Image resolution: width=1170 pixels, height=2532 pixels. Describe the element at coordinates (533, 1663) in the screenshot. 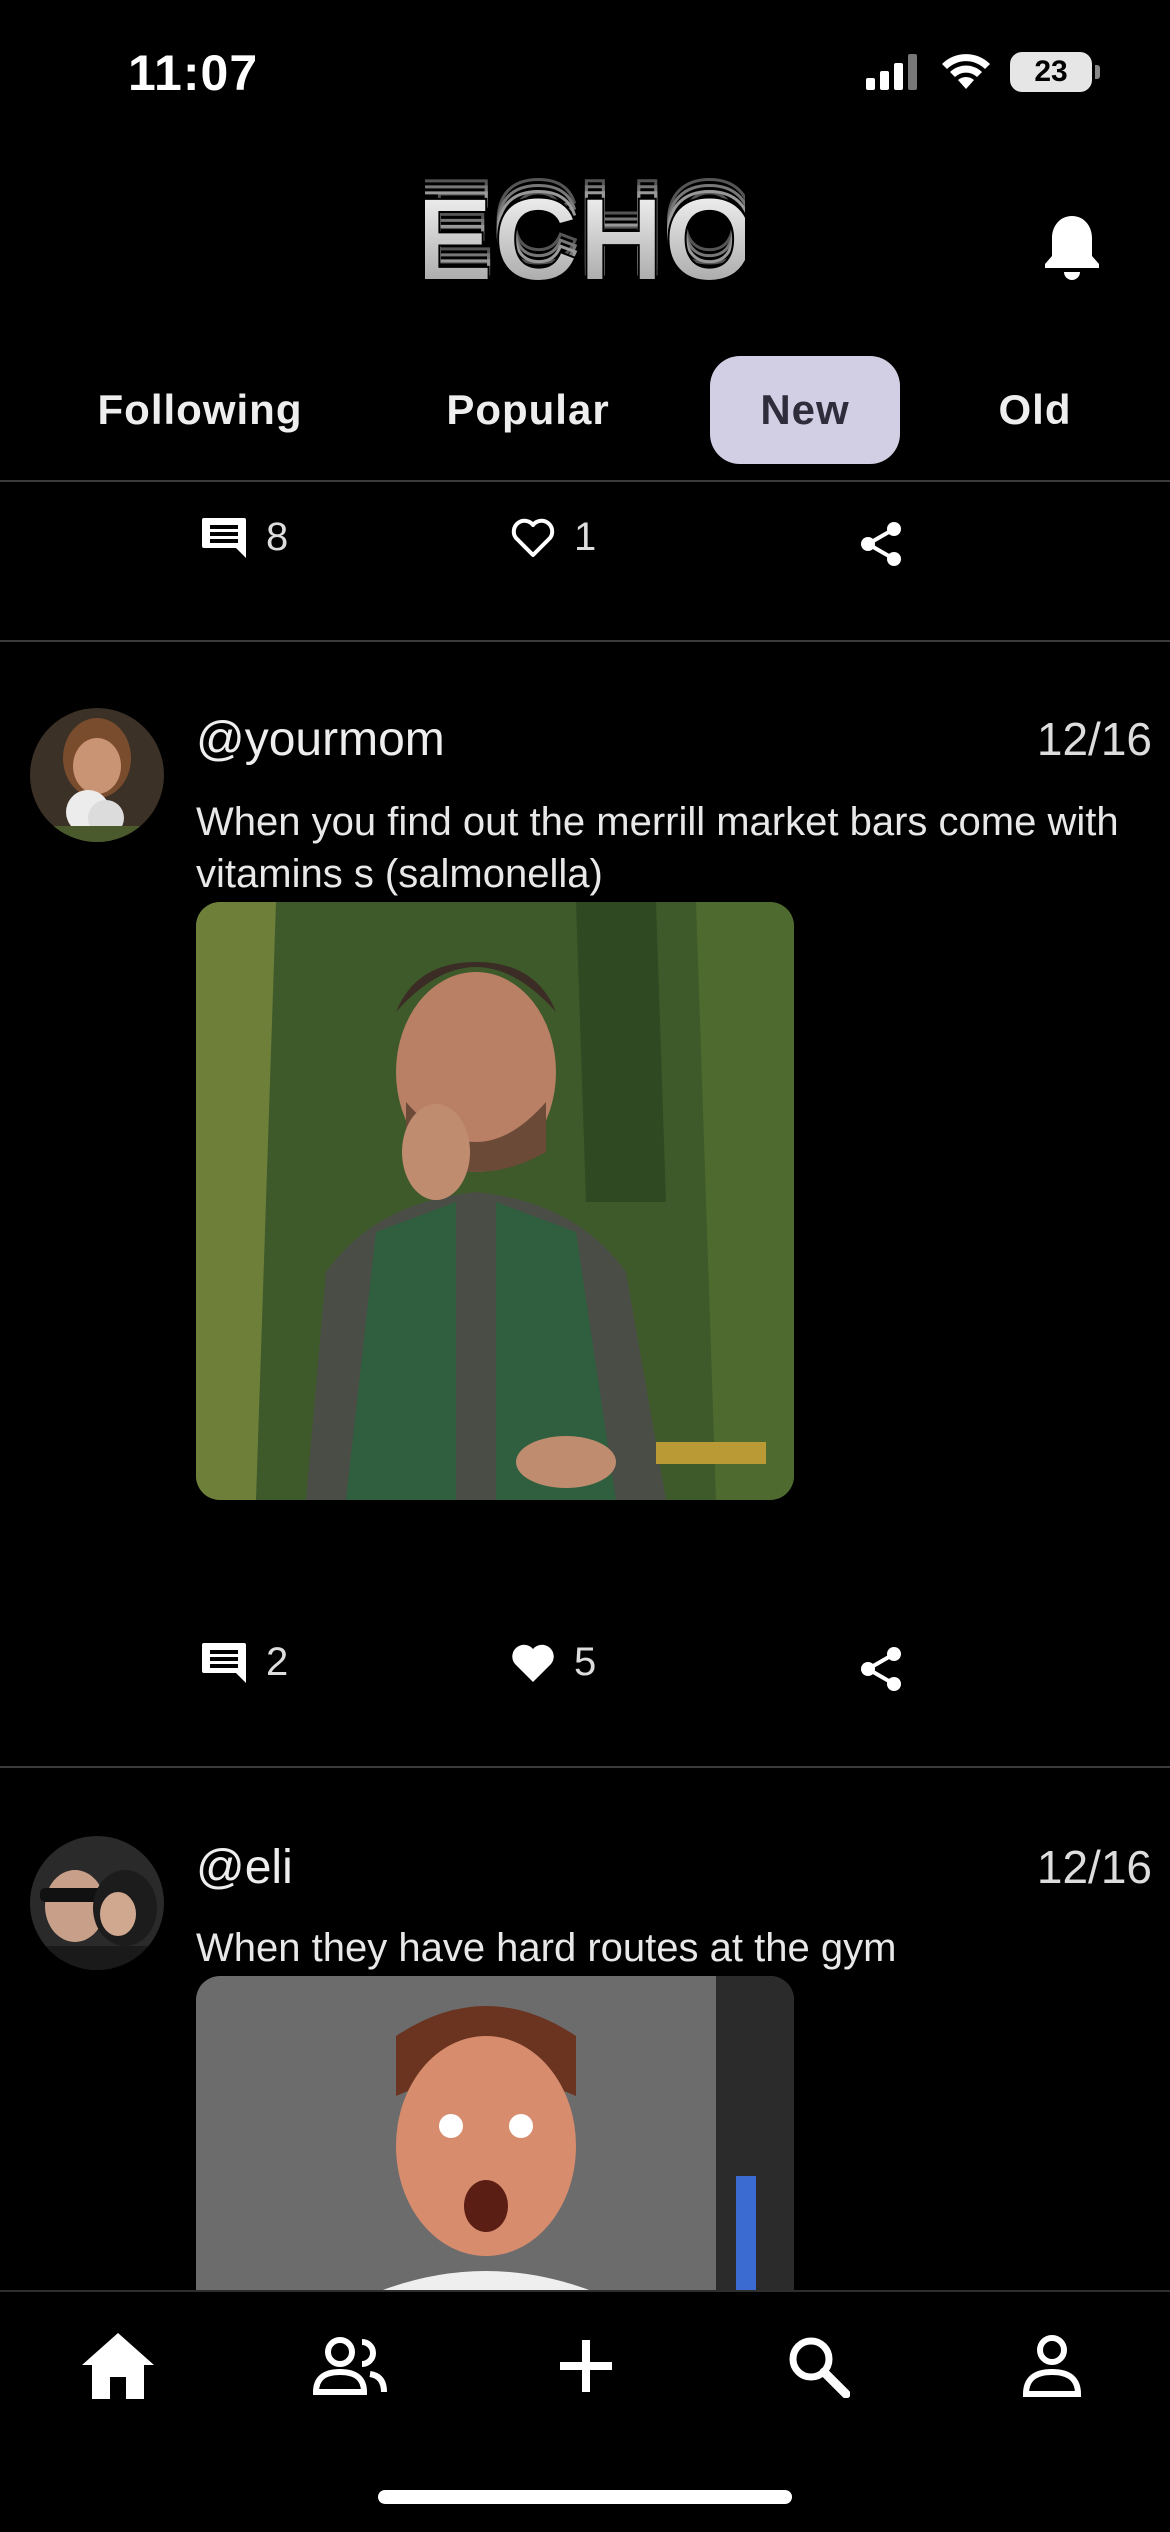

I see `heart-filled-icon` at that location.